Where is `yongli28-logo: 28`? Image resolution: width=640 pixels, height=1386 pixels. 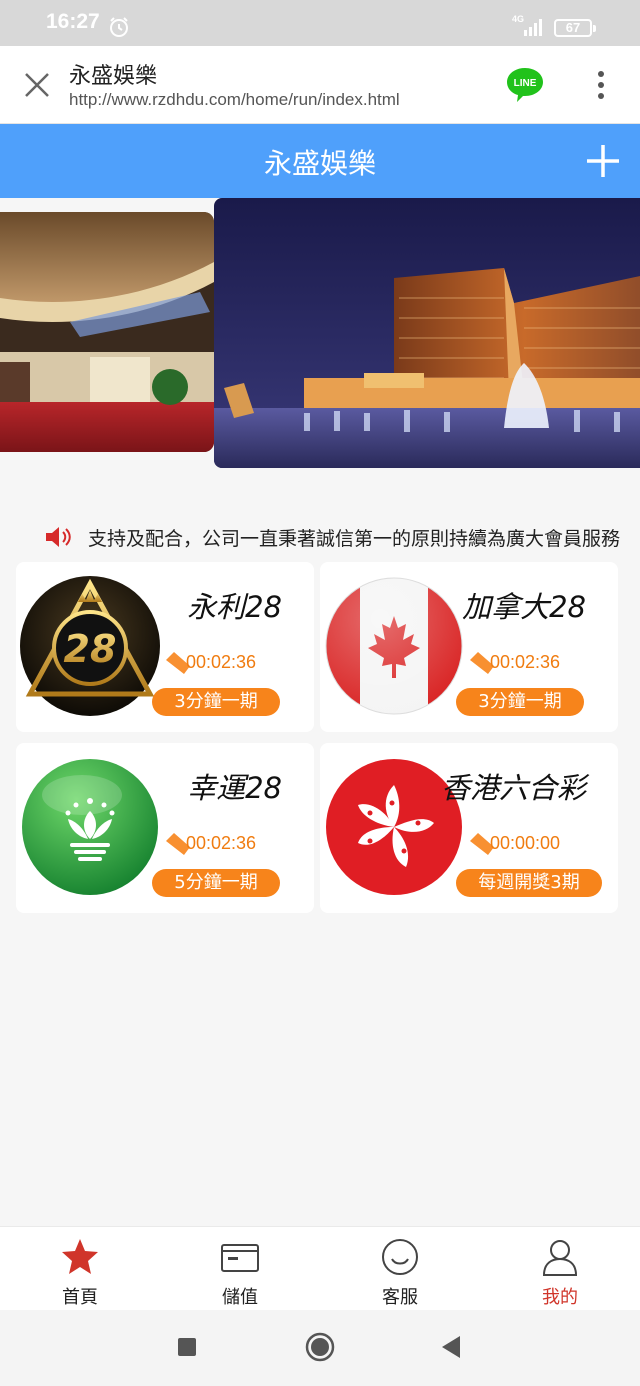
yongli28-logo: 28 is located at coordinates (90, 646).